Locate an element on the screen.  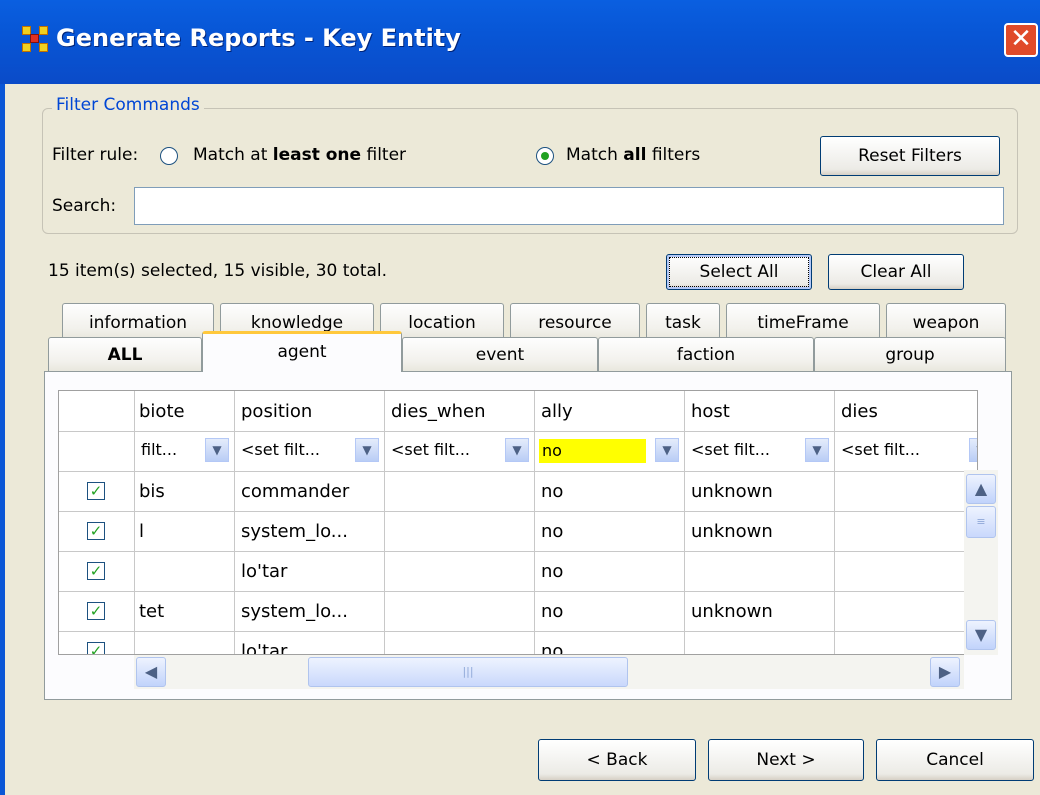
column-header: host is located at coordinates (761, 411).